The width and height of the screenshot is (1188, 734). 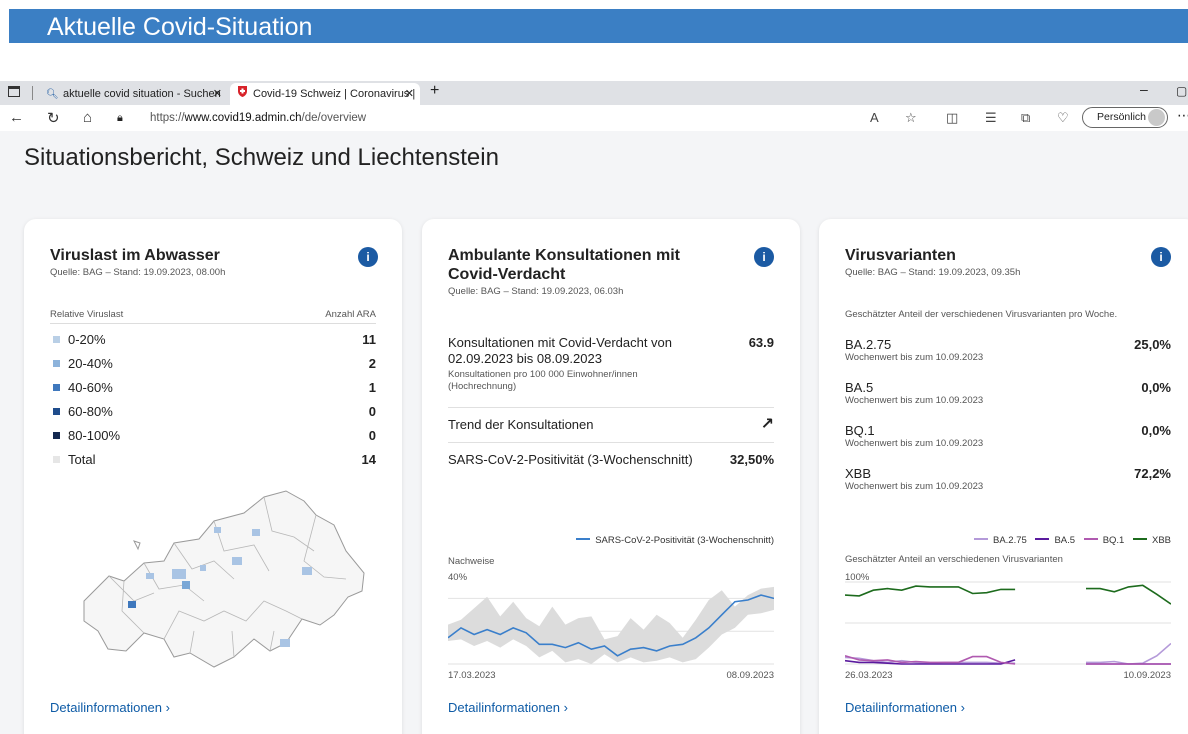 I want to click on tab-search-label: aktuelle covid situation - Suchen, so click(x=142, y=94).